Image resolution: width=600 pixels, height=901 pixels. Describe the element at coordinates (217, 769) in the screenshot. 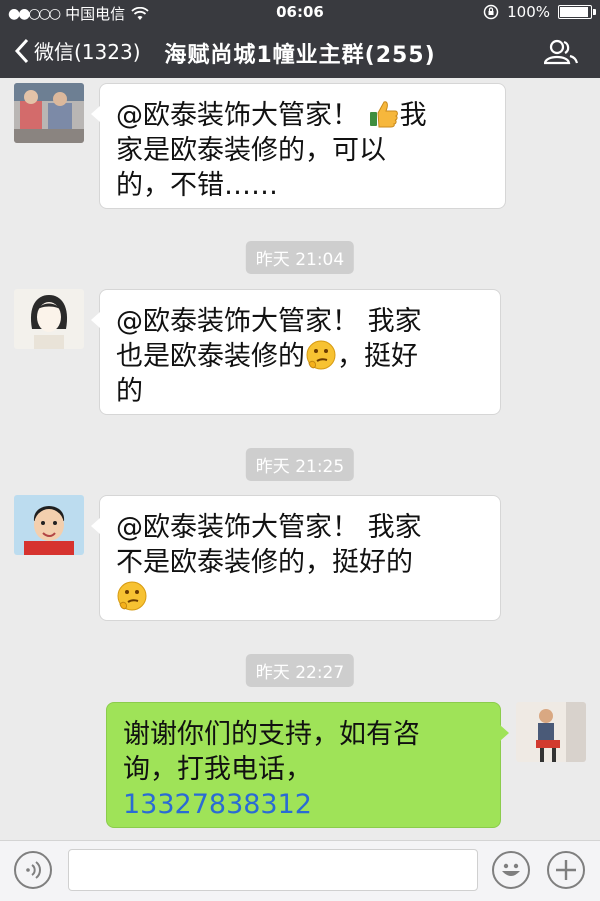

I see `message-text-line: 询，打我电话，` at that location.